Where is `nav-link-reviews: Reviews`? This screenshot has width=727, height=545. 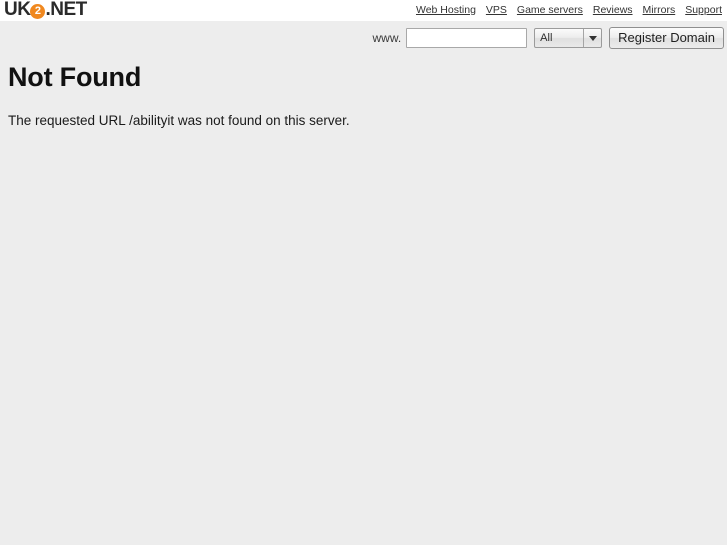 nav-link-reviews: Reviews is located at coordinates (613, 10).